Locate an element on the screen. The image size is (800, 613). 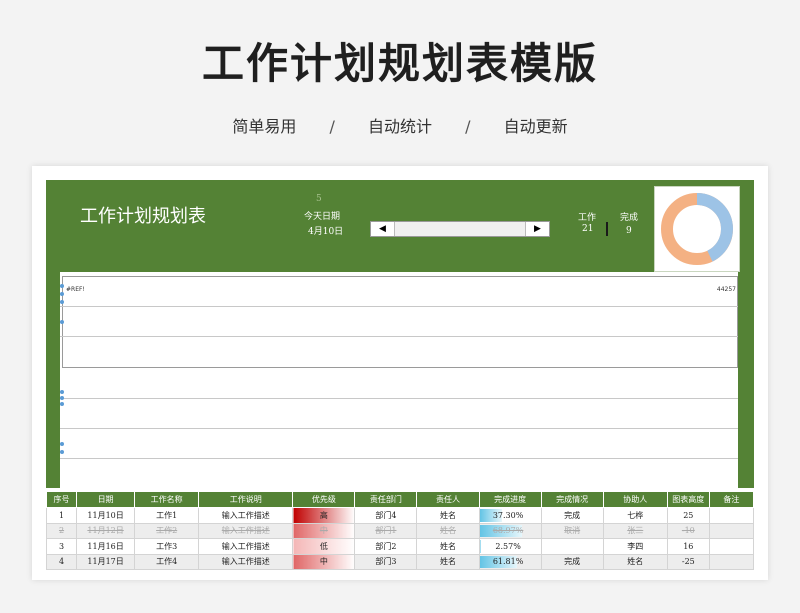
sheet-title: 工作计划规划表 is located at coordinates (143, 216).